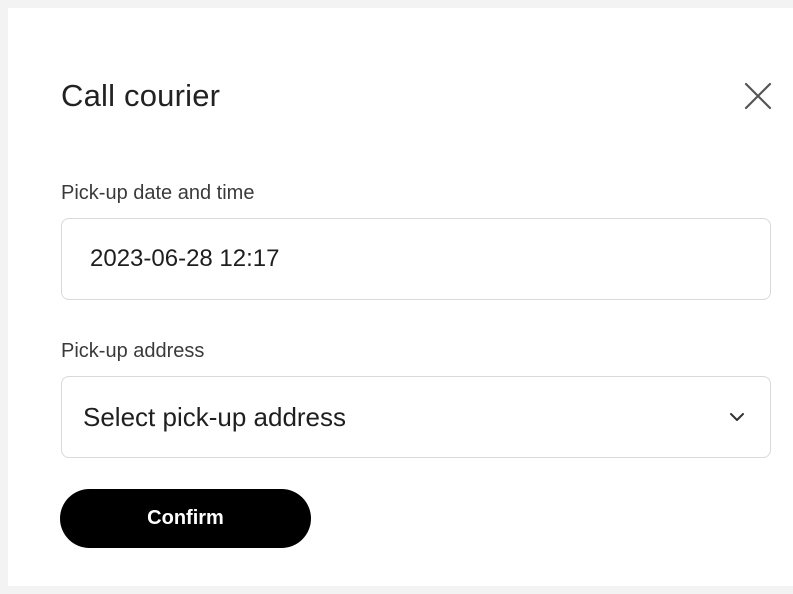  I want to click on confirm-button: Confirm, so click(185, 518).